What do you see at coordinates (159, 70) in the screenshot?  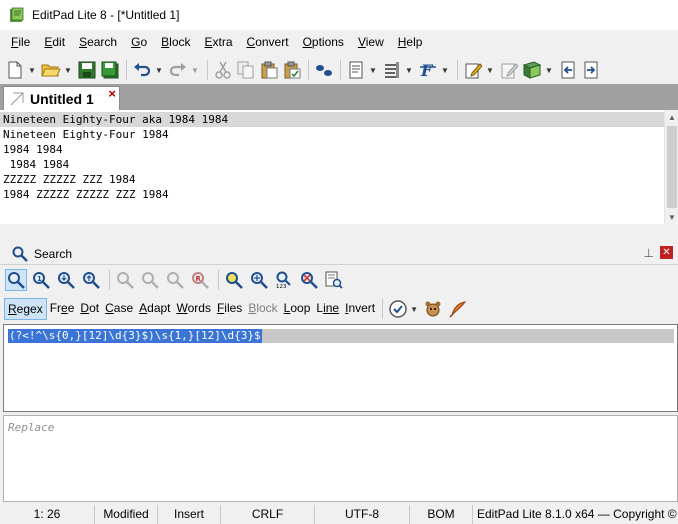 I see `undo-dropdown-icon: ▼` at bounding box center [159, 70].